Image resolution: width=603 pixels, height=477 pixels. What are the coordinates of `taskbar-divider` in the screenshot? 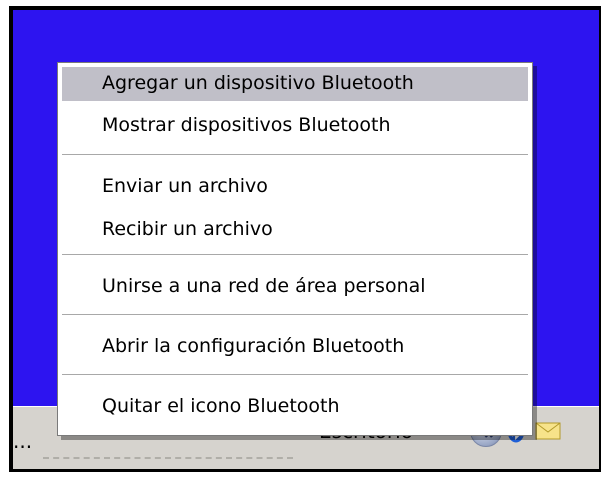 It's located at (168, 458).